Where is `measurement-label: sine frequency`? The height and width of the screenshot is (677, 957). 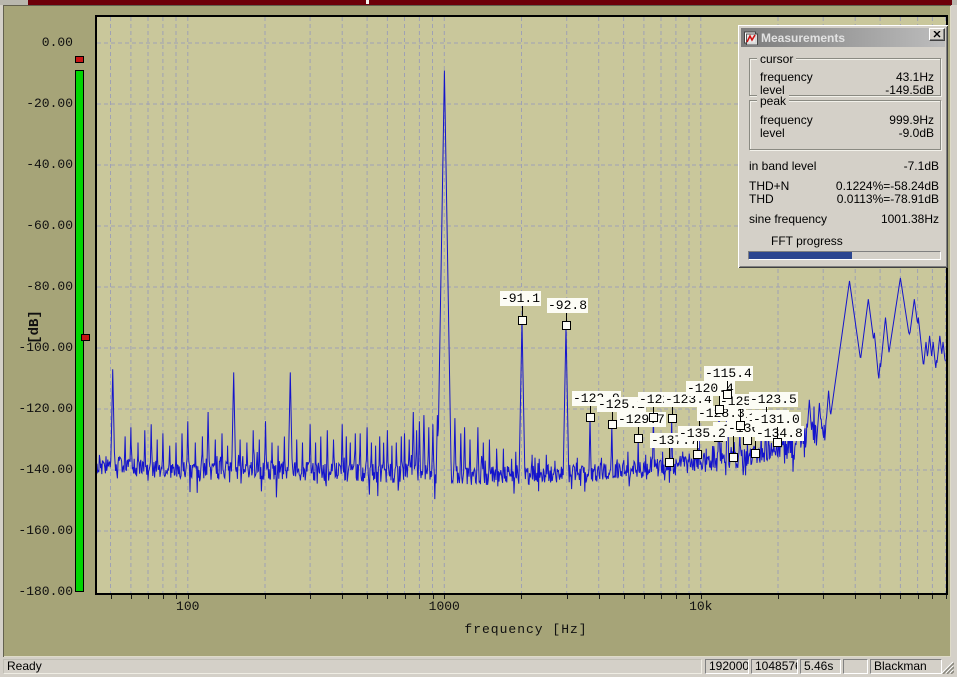
measurement-label: sine frequency is located at coordinates (788, 219).